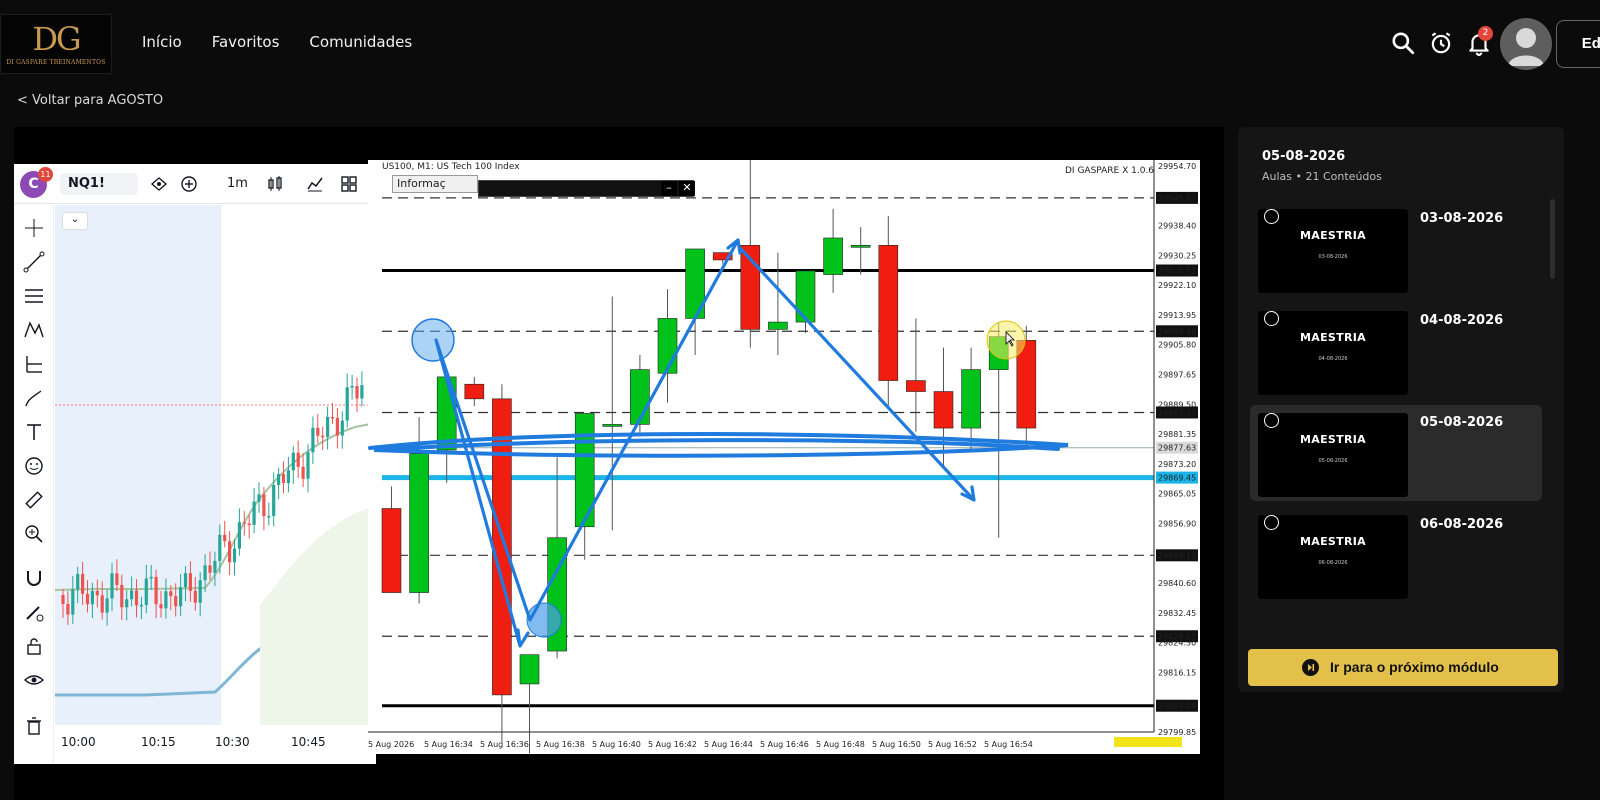 This screenshot has width=1600, height=800. Describe the element at coordinates (1008, 744) in the screenshot. I see `mt-time-label: 5 Aug 16:54` at that location.